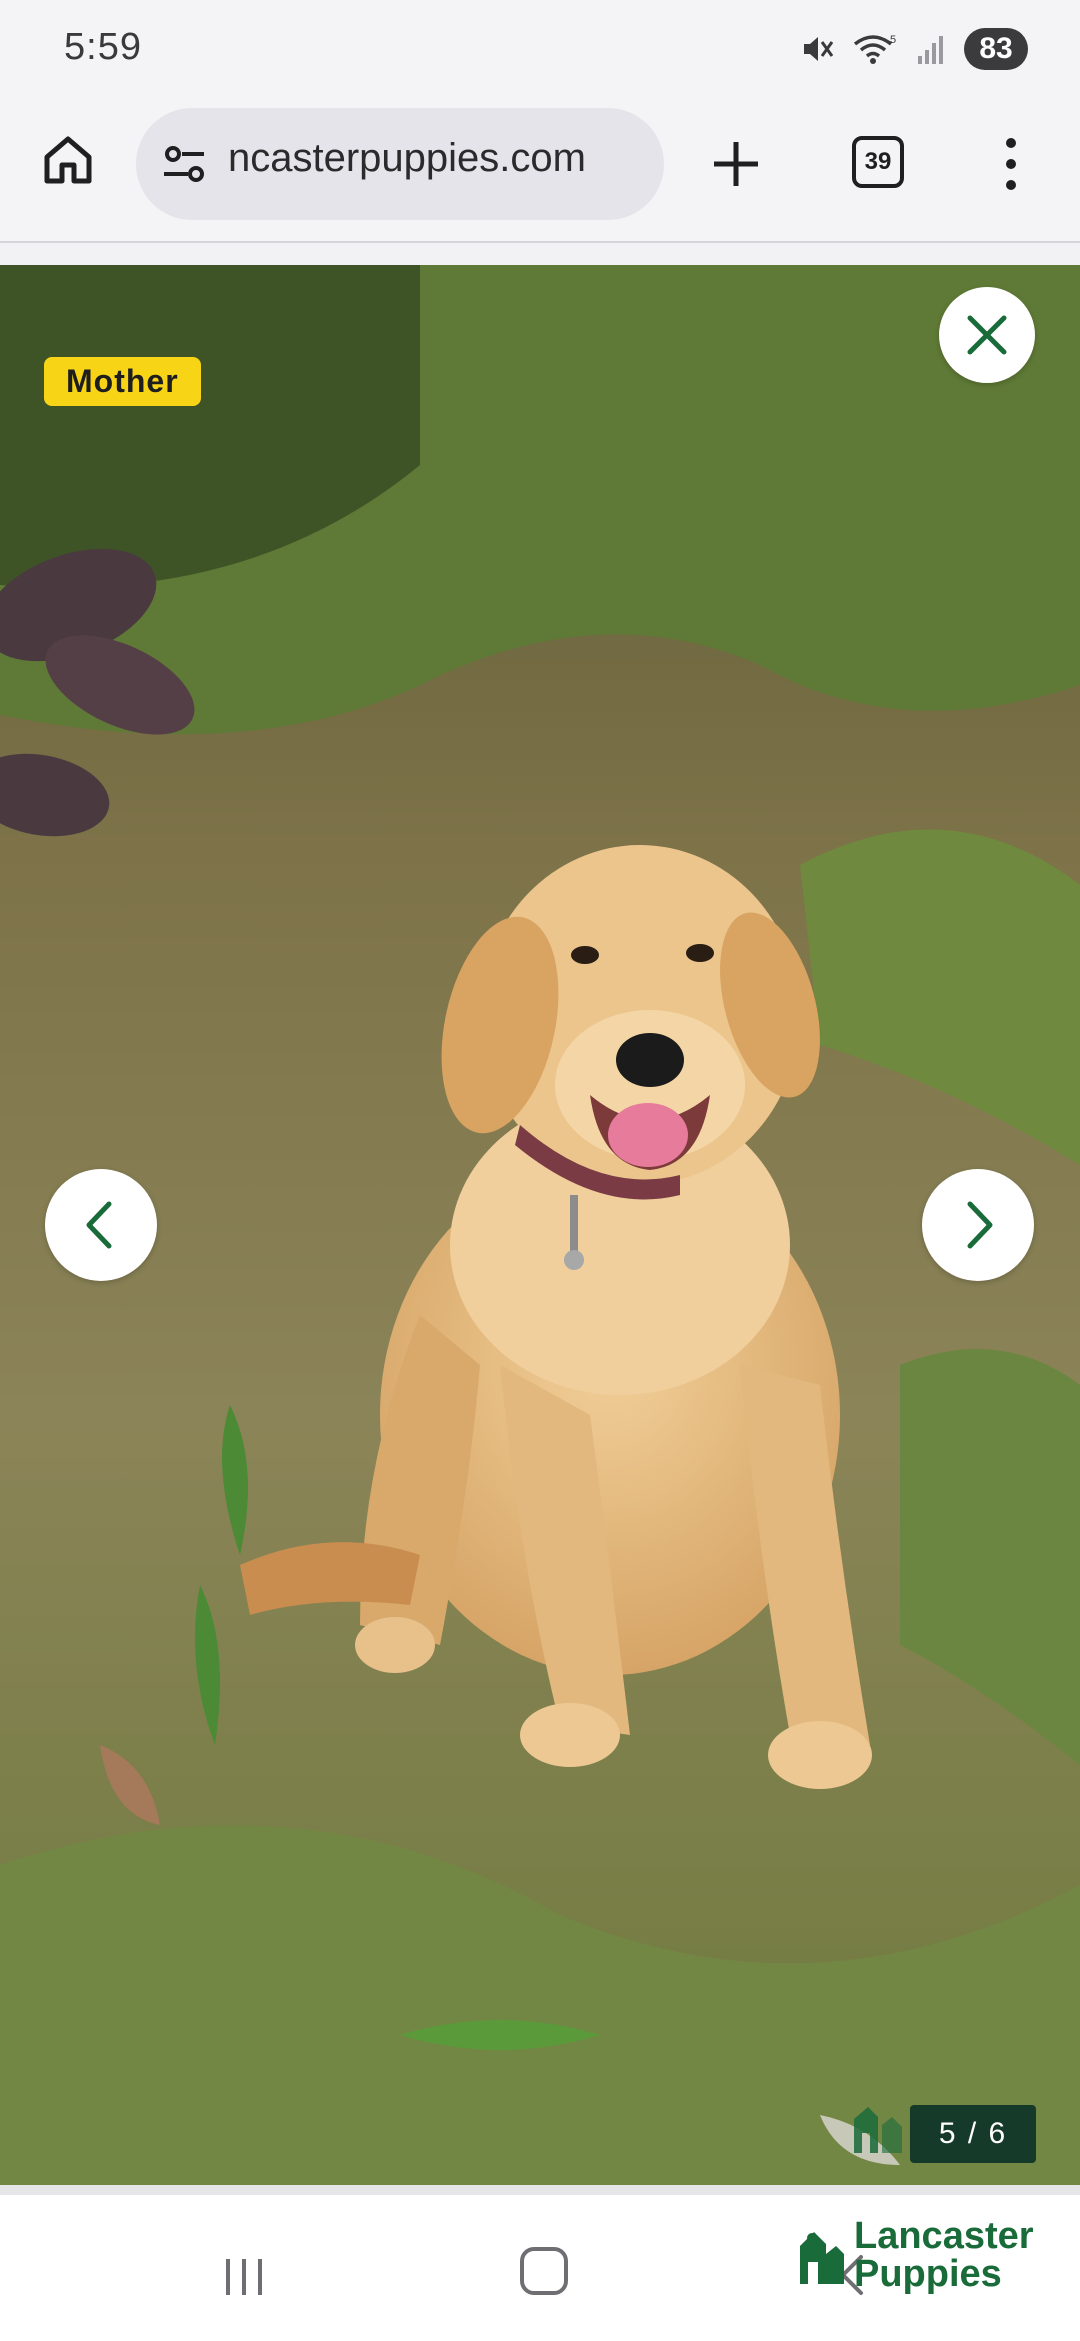  I want to click on close-icon, so click(987, 335).